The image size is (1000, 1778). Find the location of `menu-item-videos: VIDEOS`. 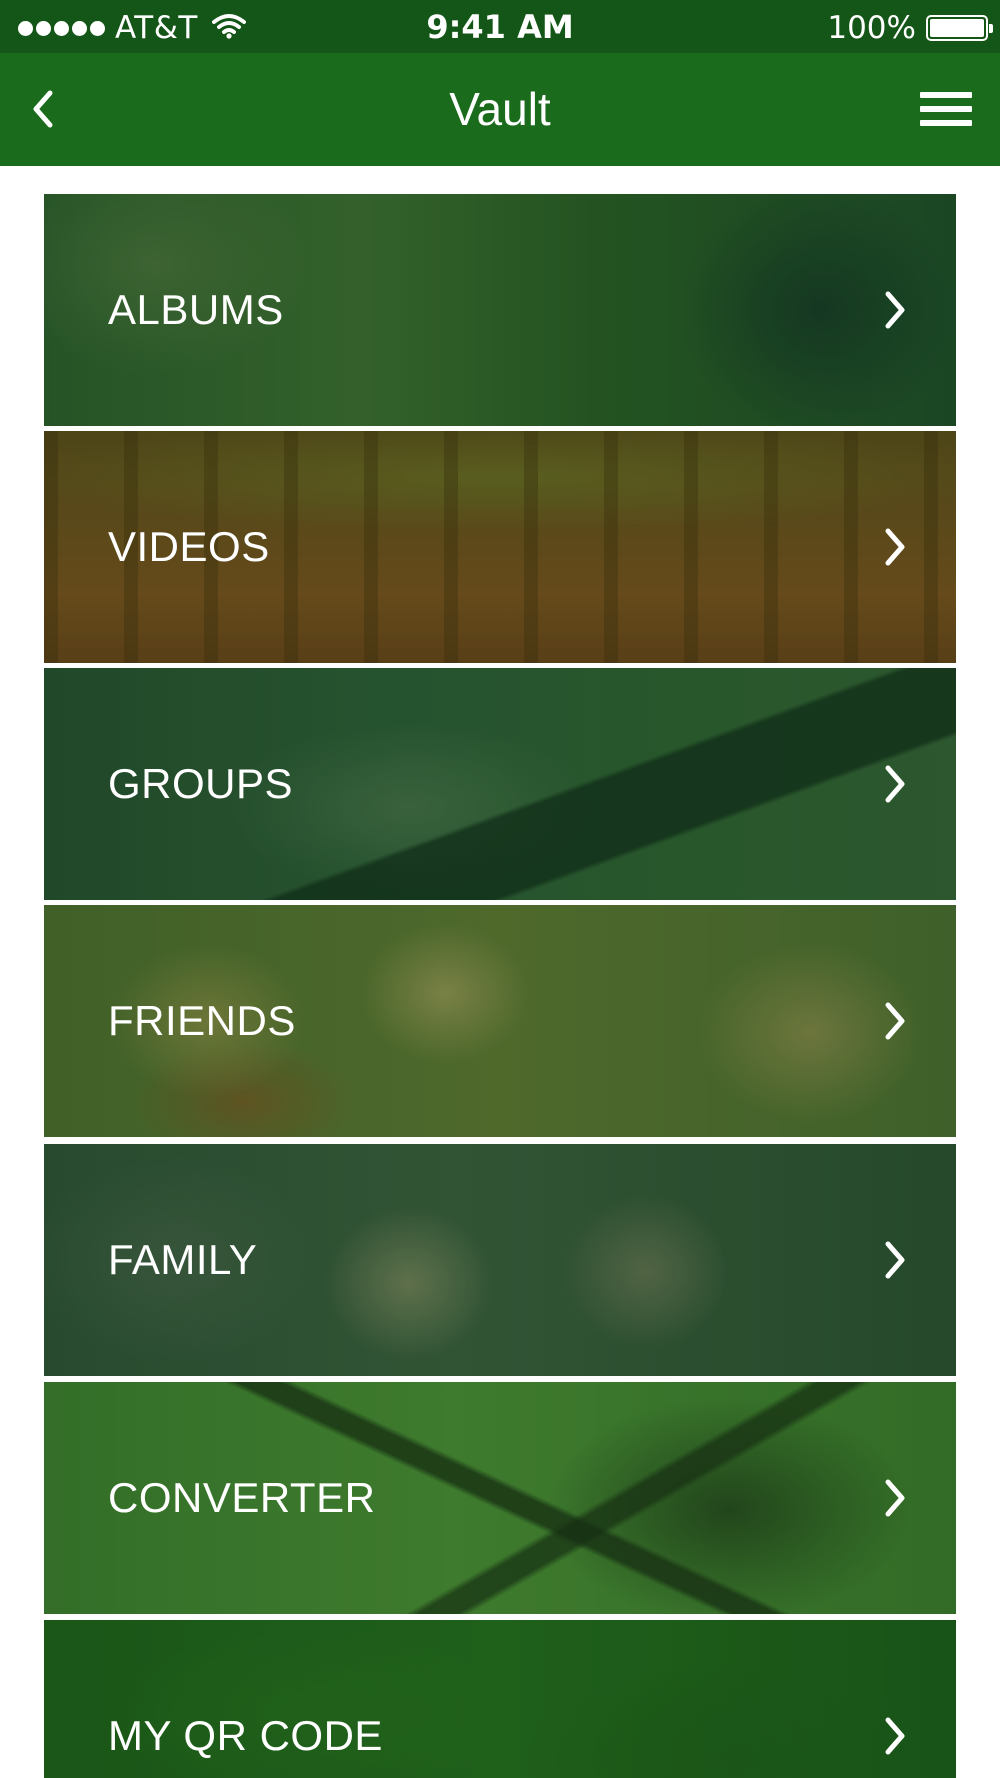

menu-item-videos: VIDEOS is located at coordinates (500, 547).